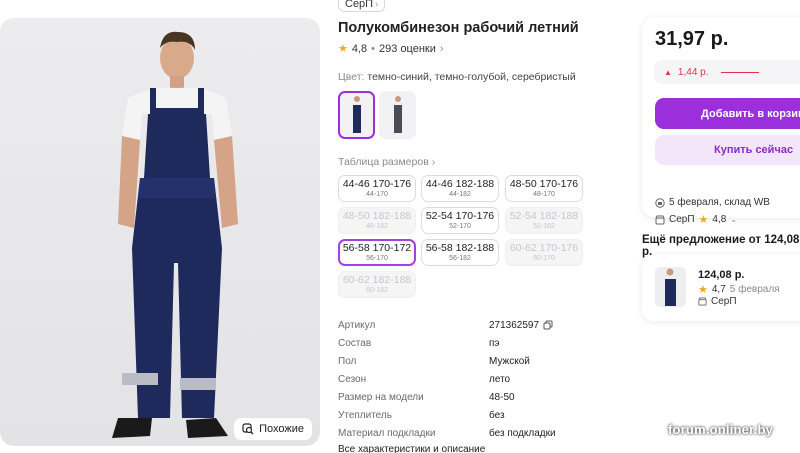 This screenshot has height=453, width=800. What do you see at coordinates (719, 219) in the screenshot?
I see `seller-rating: 4,8` at bounding box center [719, 219].